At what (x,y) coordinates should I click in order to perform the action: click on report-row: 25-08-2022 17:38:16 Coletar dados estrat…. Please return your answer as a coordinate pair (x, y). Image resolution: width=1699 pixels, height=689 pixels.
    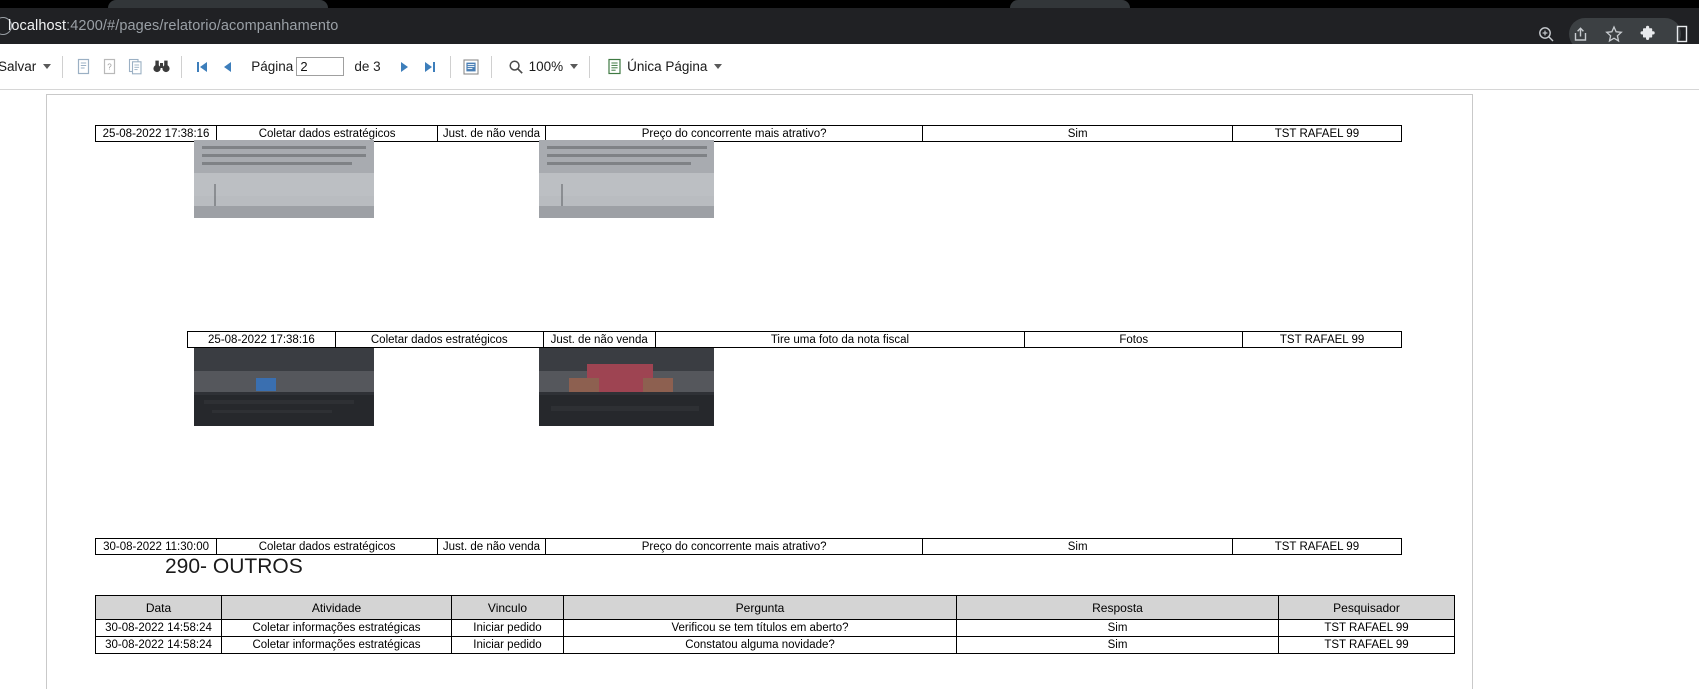
    Looking at the image, I should click on (794, 339).